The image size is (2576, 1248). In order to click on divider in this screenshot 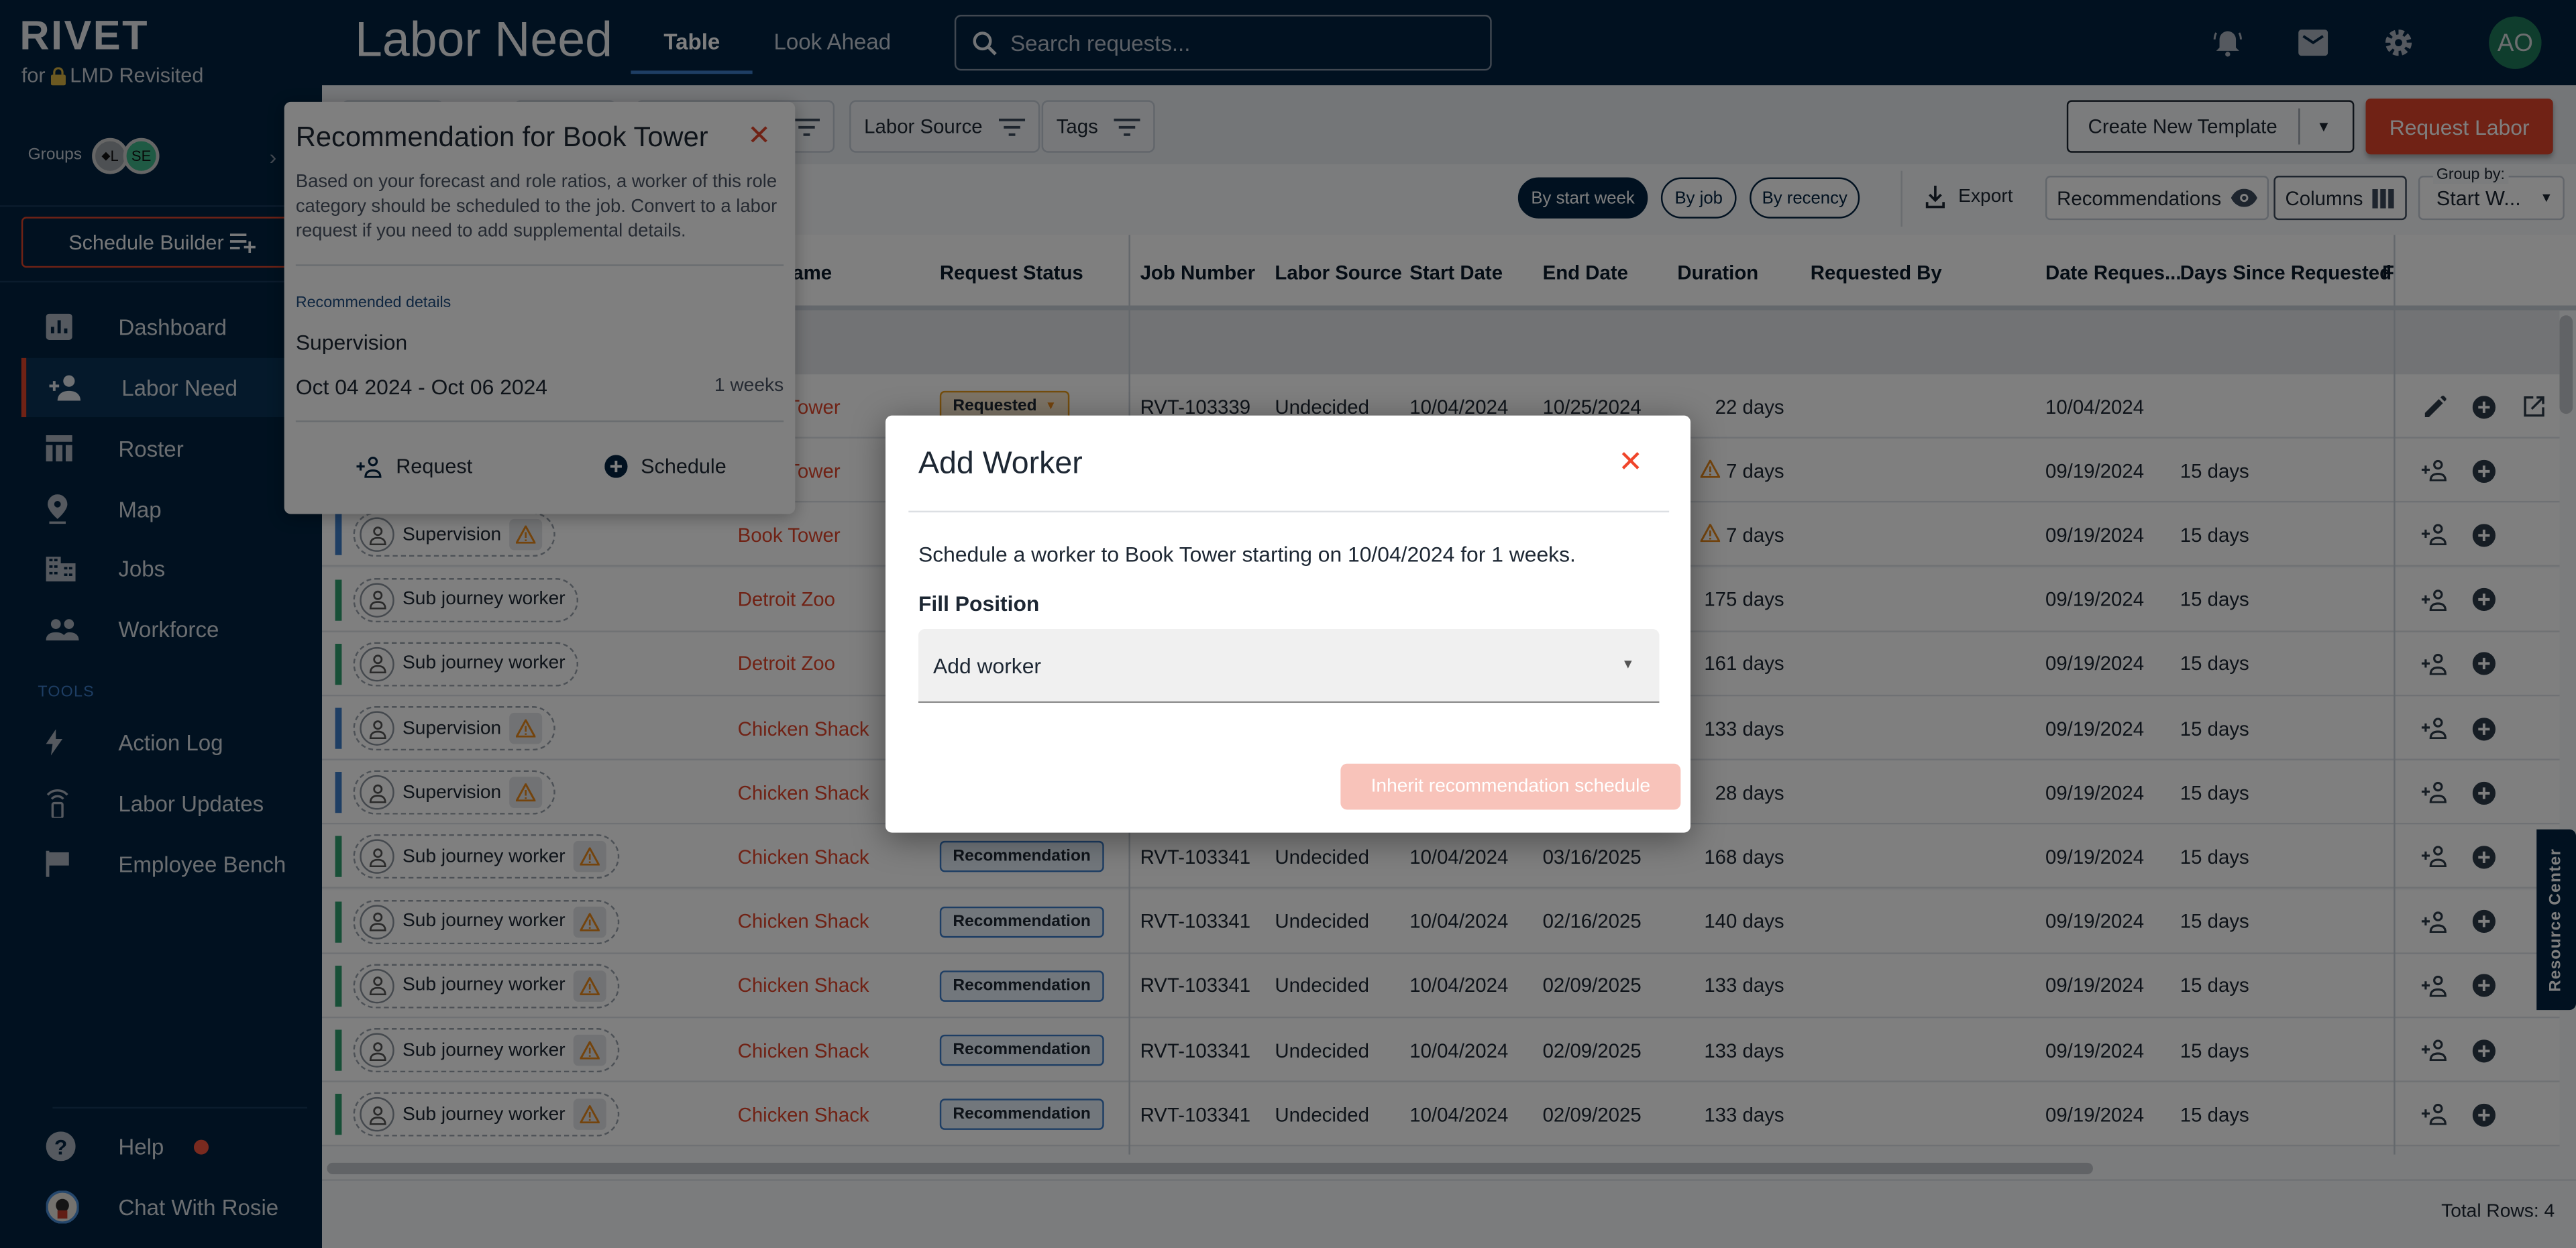, I will do `click(1289, 511)`.